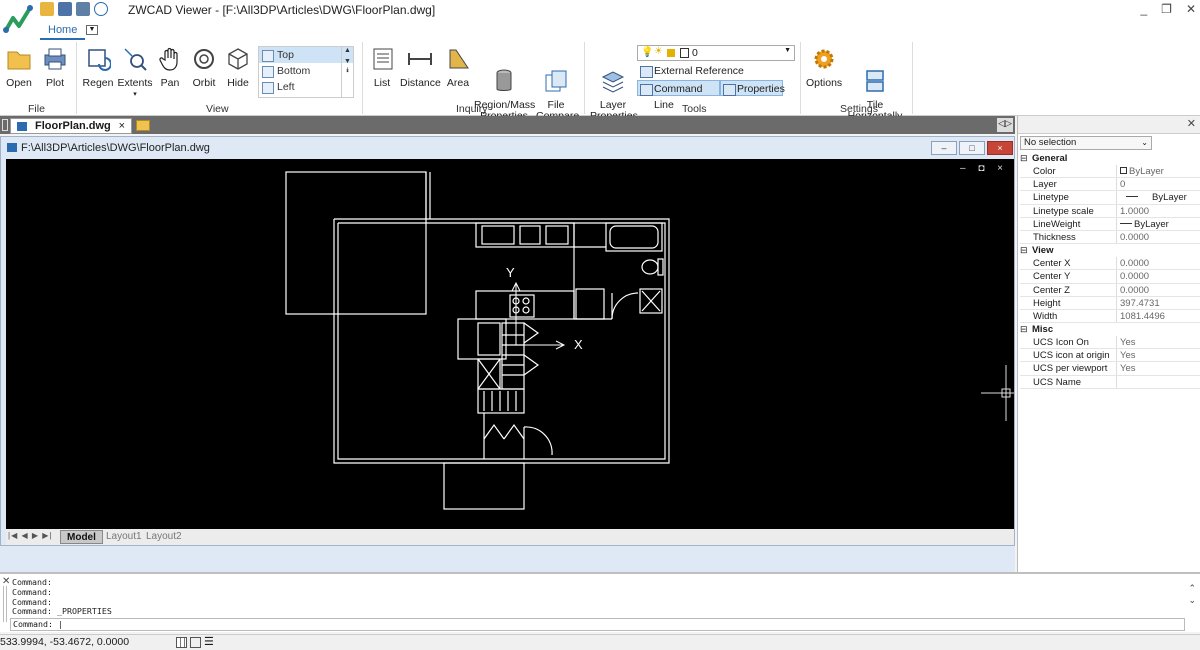 This screenshot has width=1200, height=650. I want to click on view-list: Top Bottom Left ▲ ▼ ⯯, so click(306, 72).